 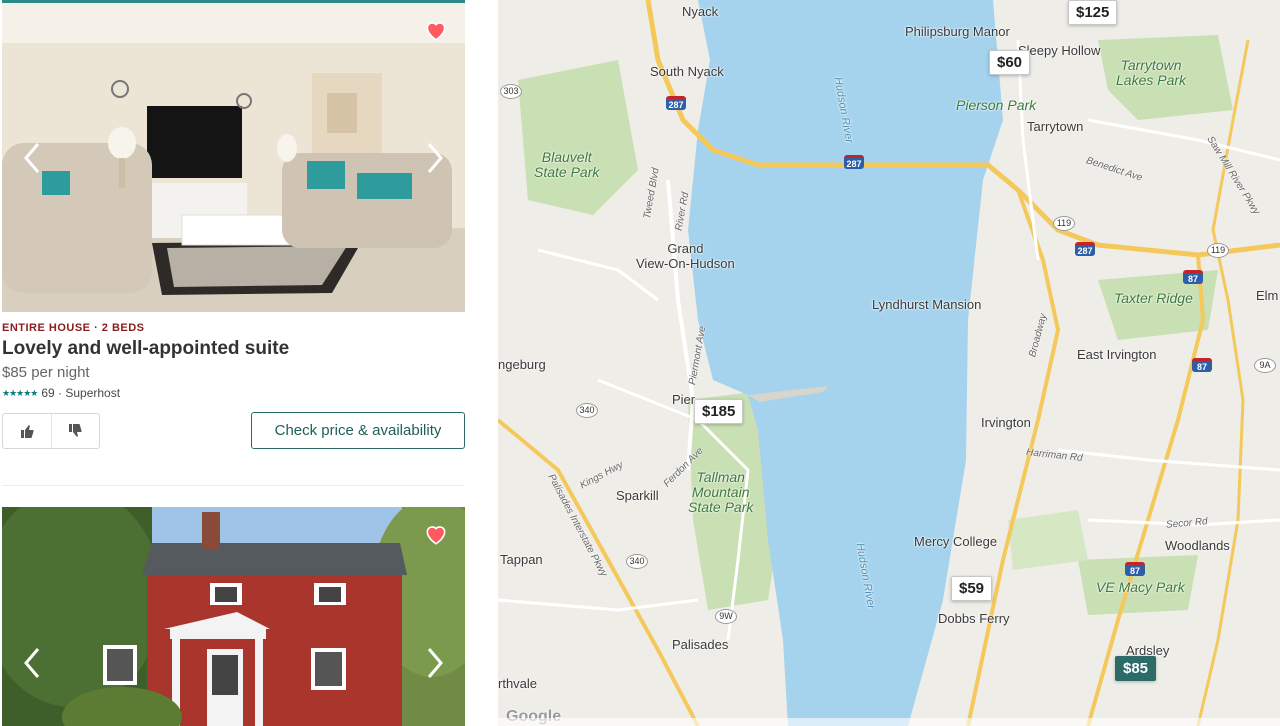 I want to click on map-label-philipsburg: Philipsburg Manor, so click(x=957, y=31).